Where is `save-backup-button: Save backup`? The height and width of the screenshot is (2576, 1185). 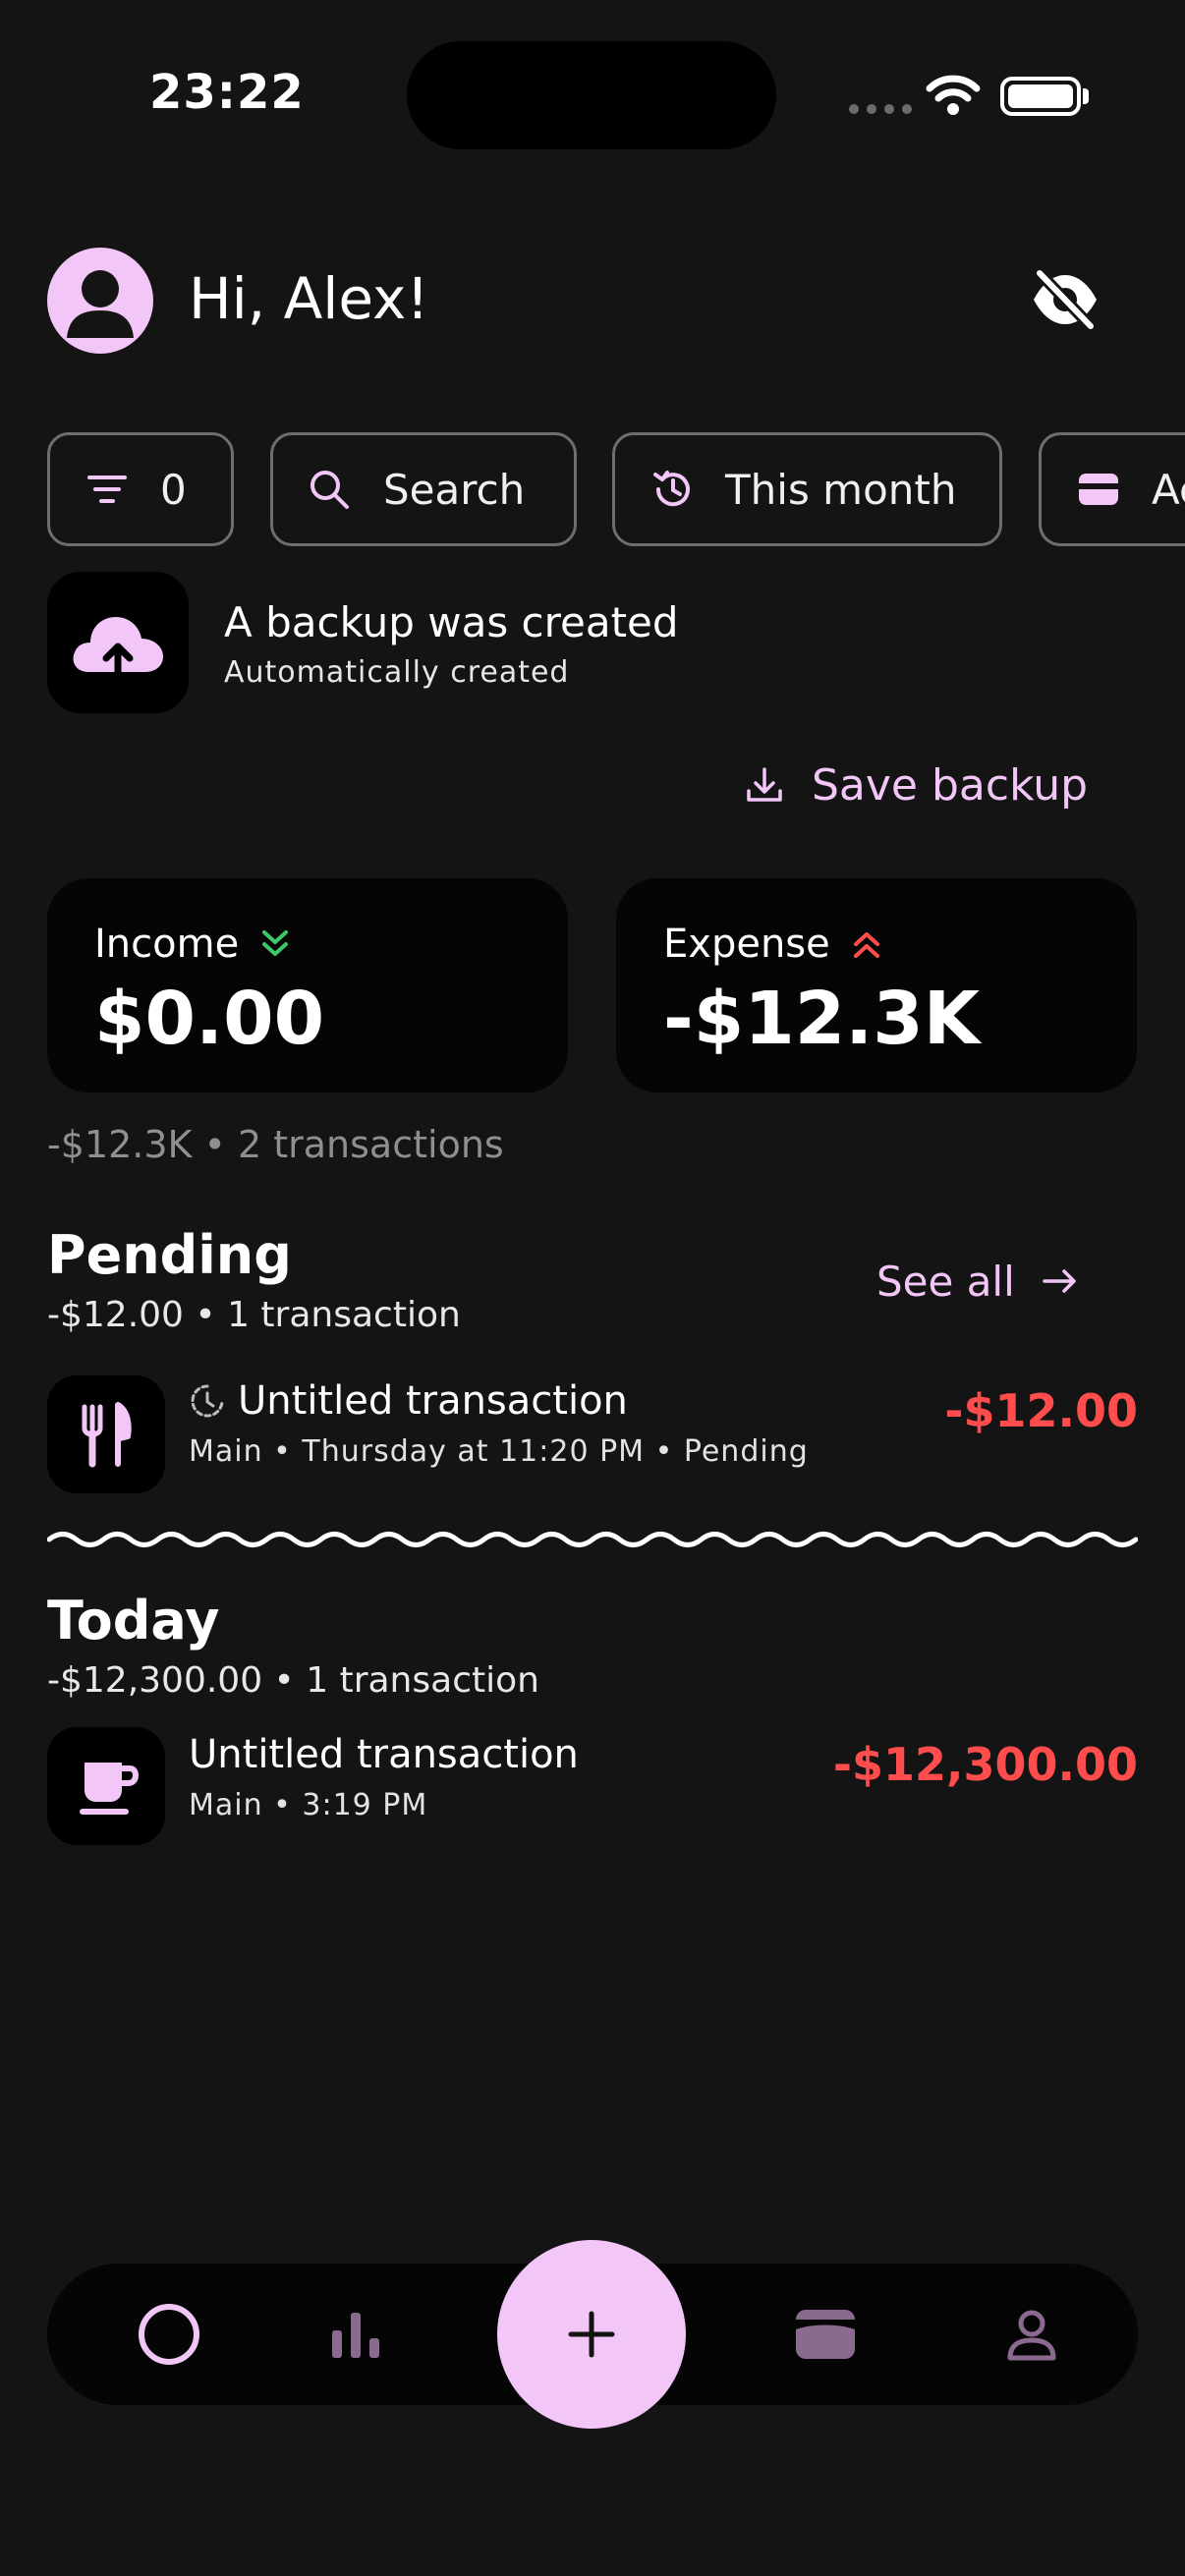
save-backup-button: Save backup is located at coordinates (917, 785).